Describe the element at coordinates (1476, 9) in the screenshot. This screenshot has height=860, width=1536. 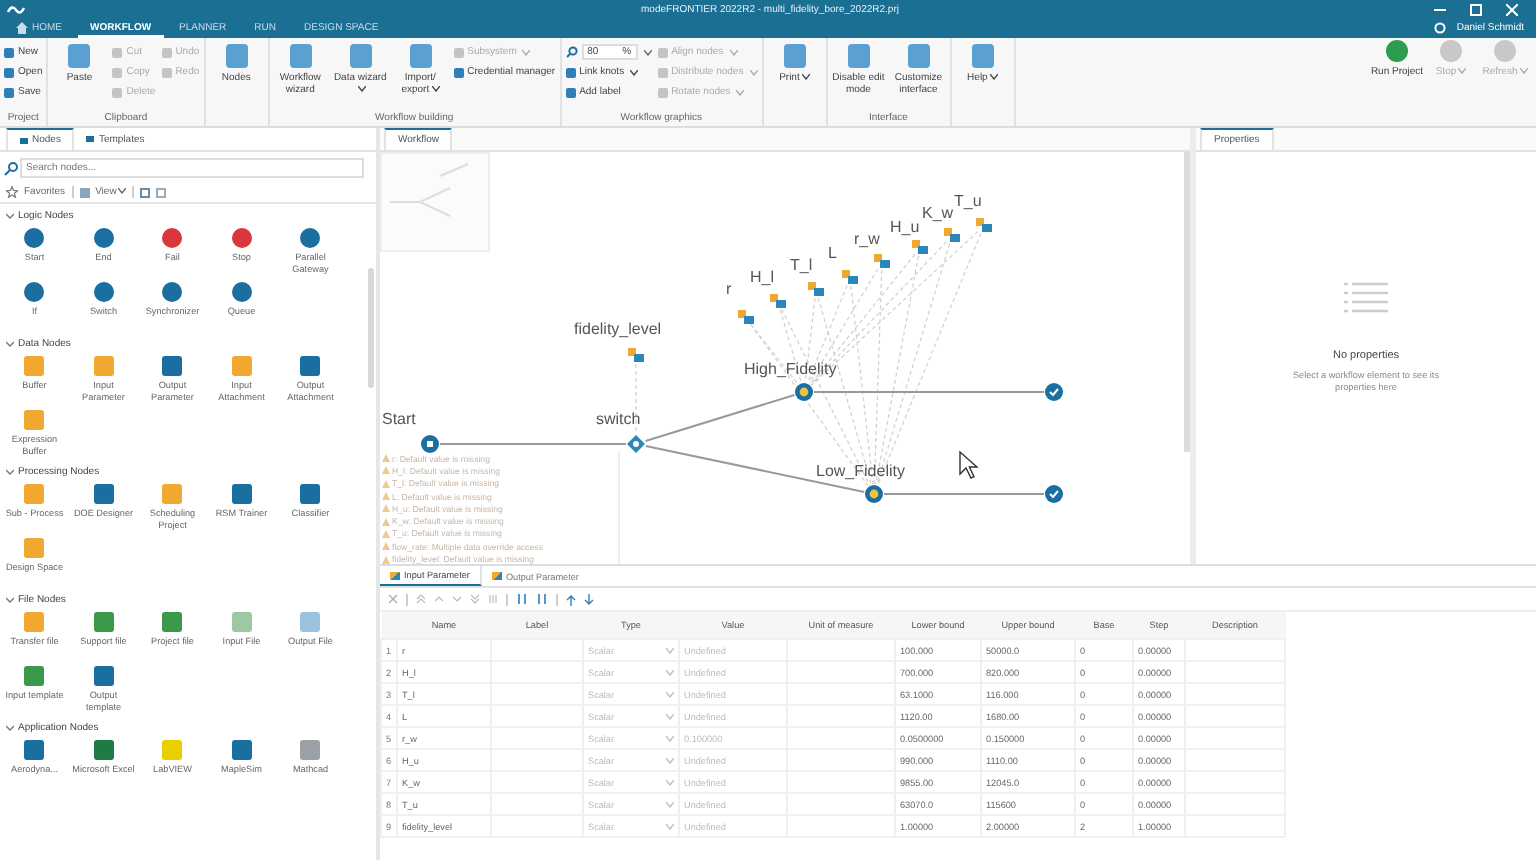
I see `maximize-icon` at that location.